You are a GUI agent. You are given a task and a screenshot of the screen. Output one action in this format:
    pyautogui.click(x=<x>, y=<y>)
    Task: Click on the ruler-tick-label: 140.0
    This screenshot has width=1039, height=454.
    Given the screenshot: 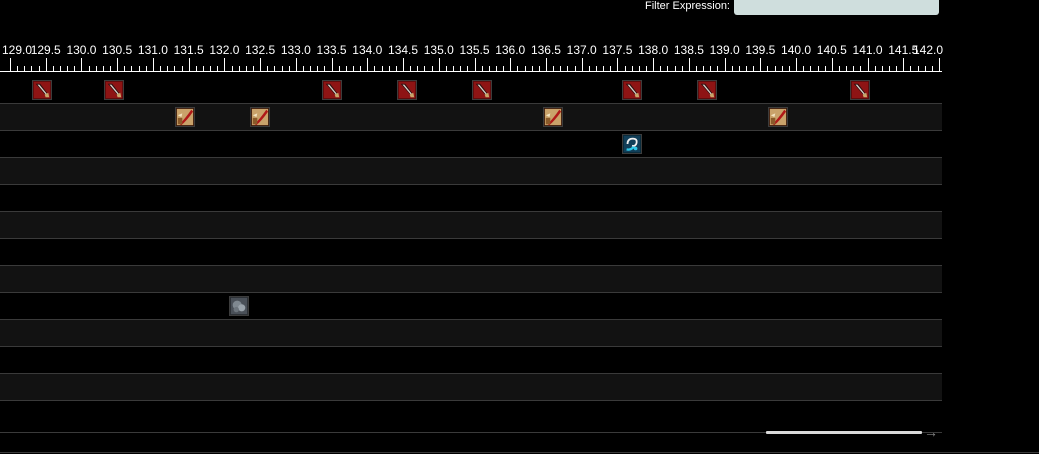 What is the action you would take?
    pyautogui.click(x=796, y=50)
    